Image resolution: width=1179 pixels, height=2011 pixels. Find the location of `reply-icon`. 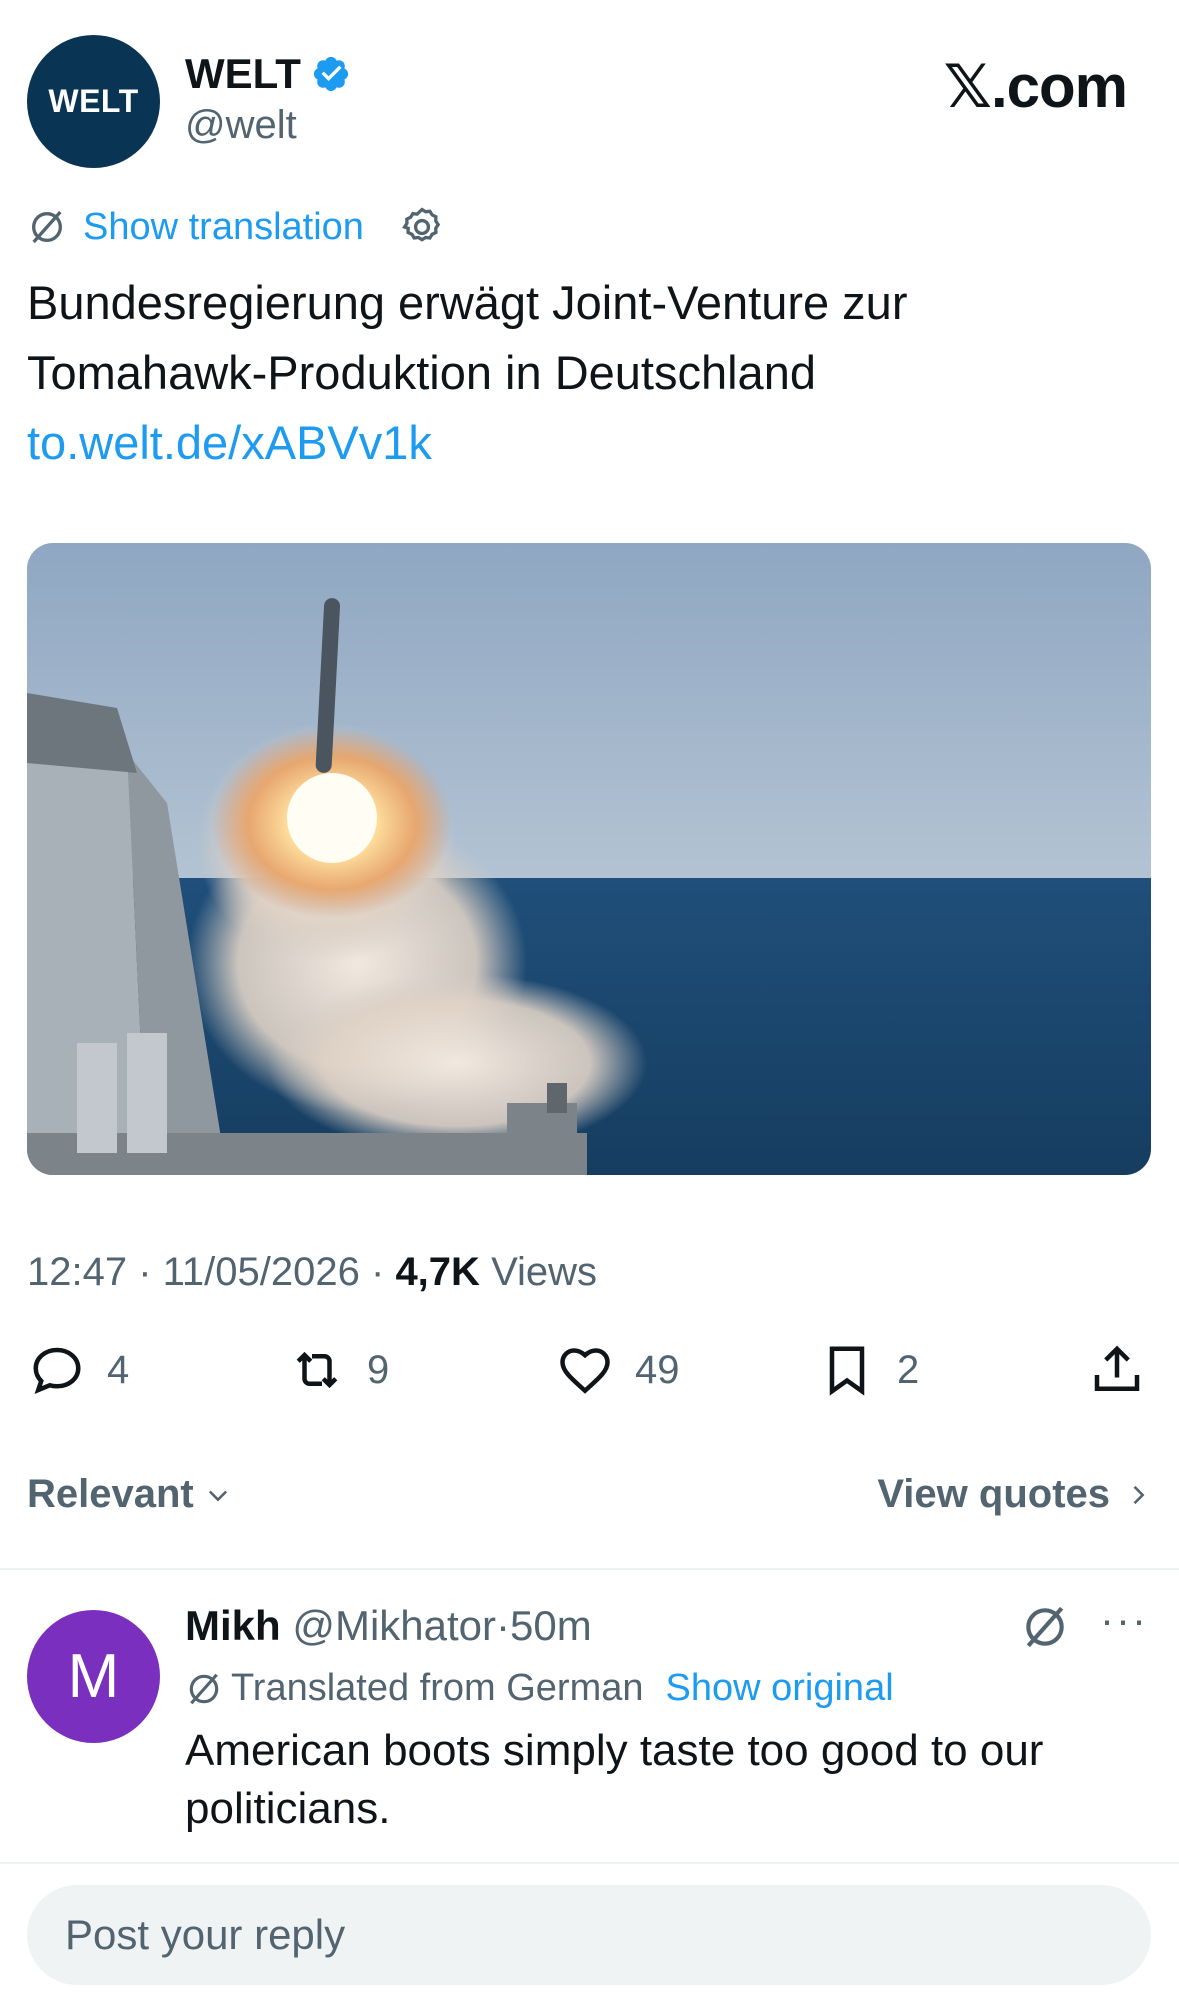

reply-icon is located at coordinates (57, 1370).